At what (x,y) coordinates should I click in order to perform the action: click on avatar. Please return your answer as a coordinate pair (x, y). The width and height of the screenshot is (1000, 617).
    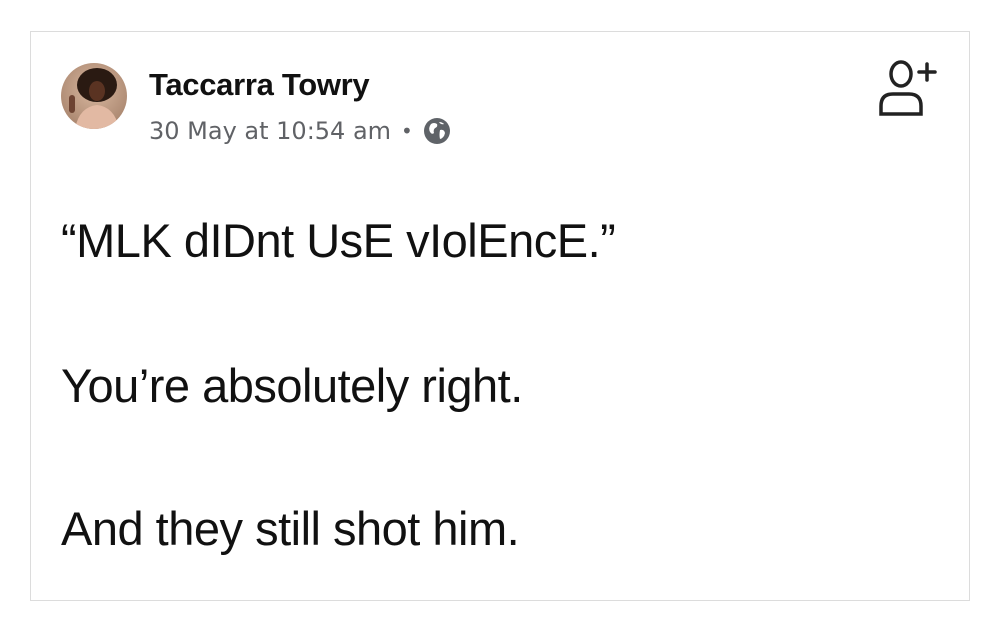
    Looking at the image, I should click on (94, 96).